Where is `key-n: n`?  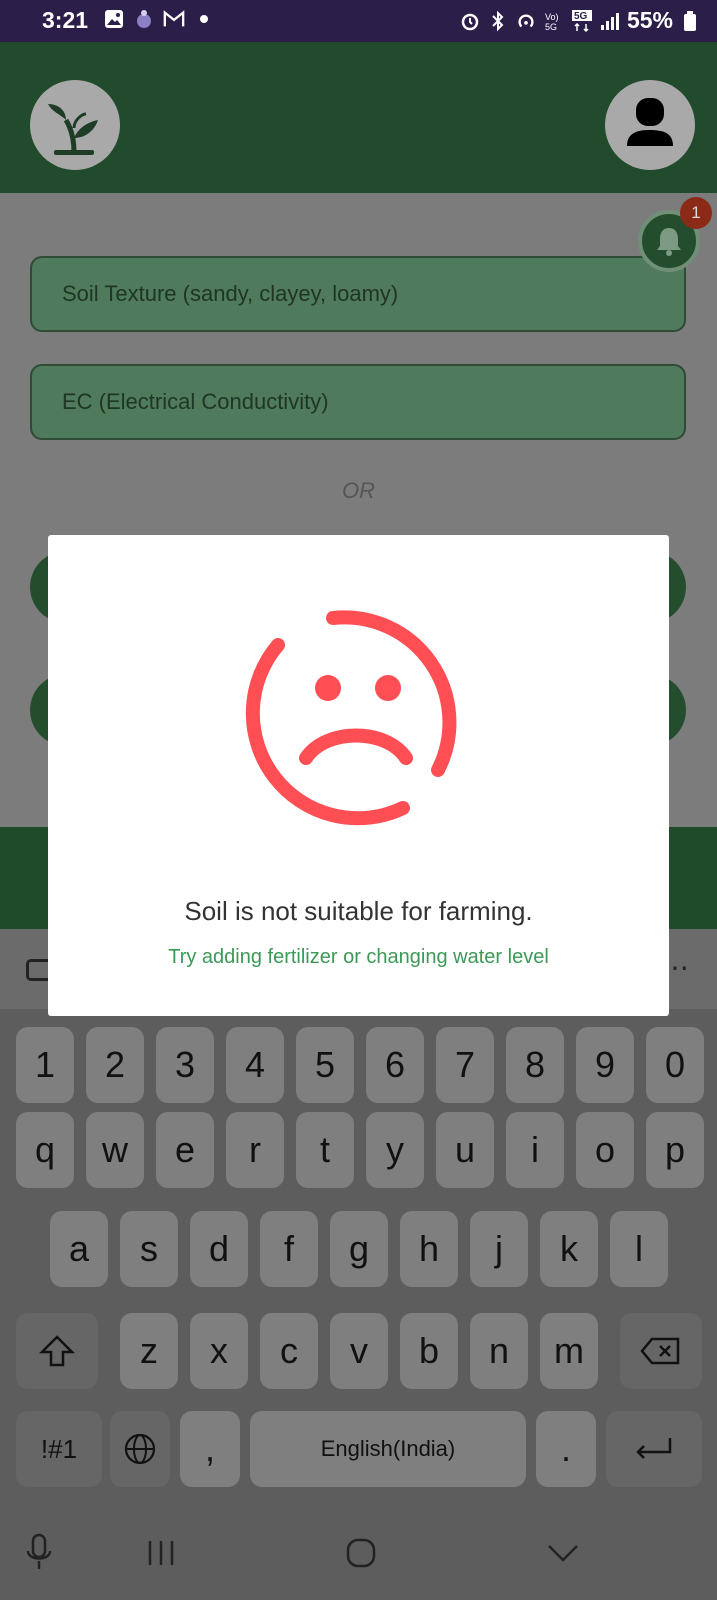
key-n: n is located at coordinates (499, 1351).